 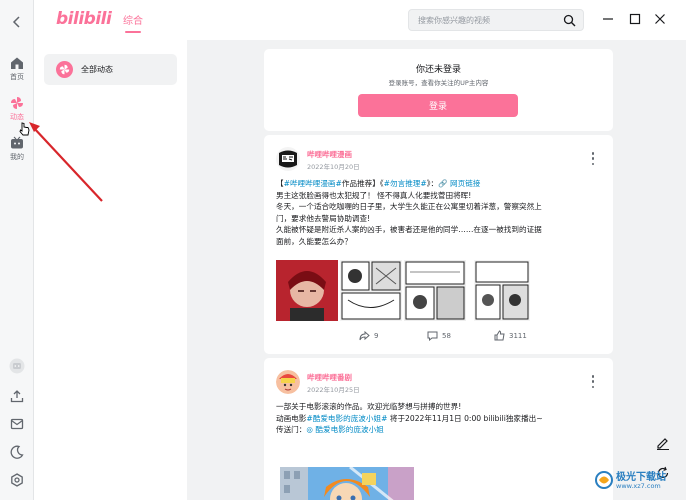 I want to click on tab-comprehensive: 综合, so click(x=133, y=19).